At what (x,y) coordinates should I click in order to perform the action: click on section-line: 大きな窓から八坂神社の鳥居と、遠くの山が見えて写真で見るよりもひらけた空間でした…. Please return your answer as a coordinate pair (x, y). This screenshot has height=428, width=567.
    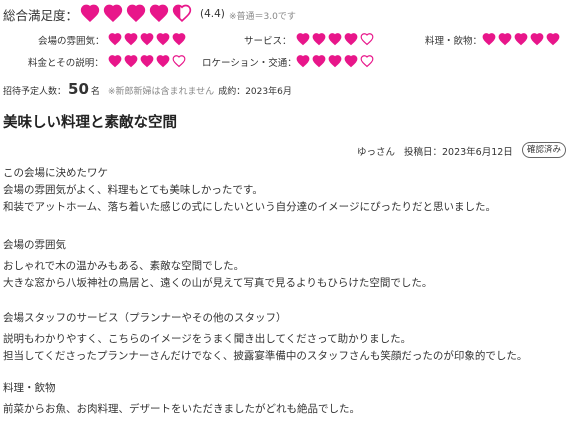
    Looking at the image, I should click on (218, 283).